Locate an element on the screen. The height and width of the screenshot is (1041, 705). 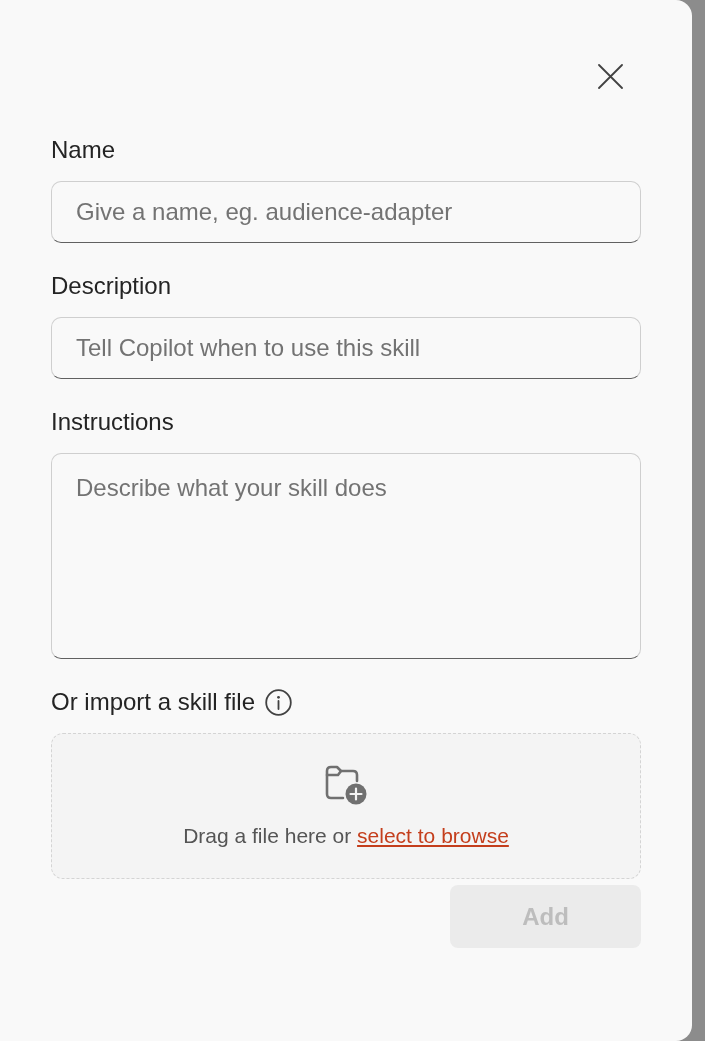
close-icon is located at coordinates (610, 76).